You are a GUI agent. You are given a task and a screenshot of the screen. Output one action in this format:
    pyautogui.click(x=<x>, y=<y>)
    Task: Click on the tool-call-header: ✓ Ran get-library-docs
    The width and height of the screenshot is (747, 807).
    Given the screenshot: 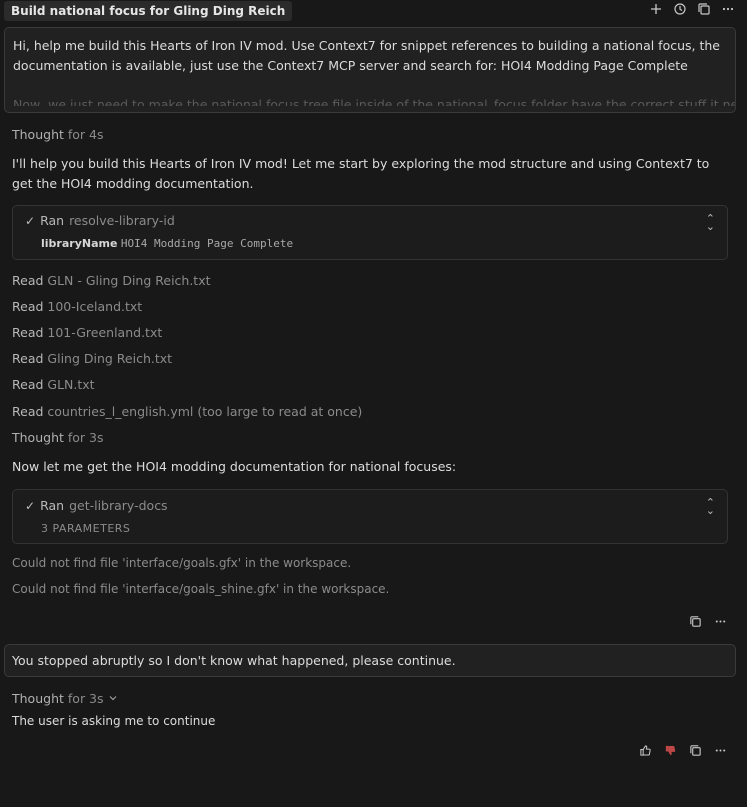 What is the action you would take?
    pyautogui.click(x=96, y=505)
    